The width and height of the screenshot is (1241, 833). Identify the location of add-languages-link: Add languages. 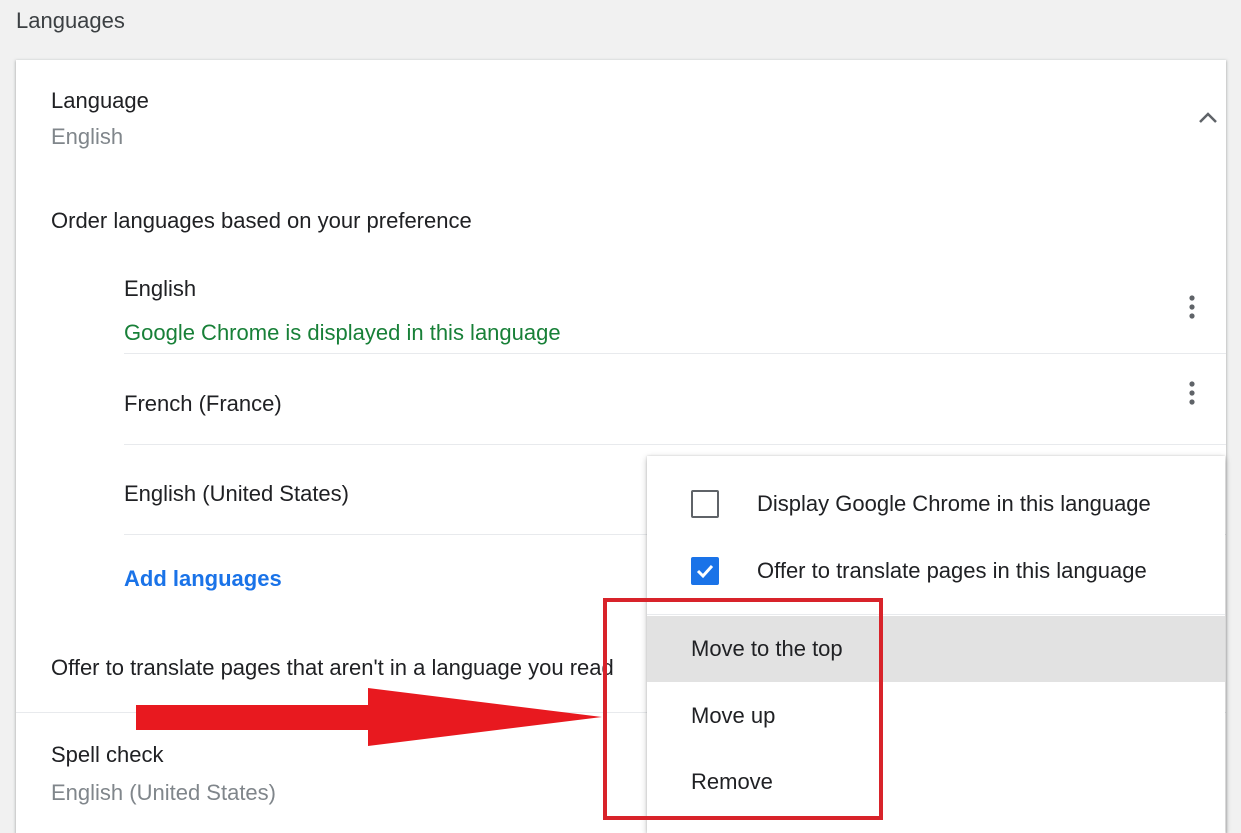
(203, 579).